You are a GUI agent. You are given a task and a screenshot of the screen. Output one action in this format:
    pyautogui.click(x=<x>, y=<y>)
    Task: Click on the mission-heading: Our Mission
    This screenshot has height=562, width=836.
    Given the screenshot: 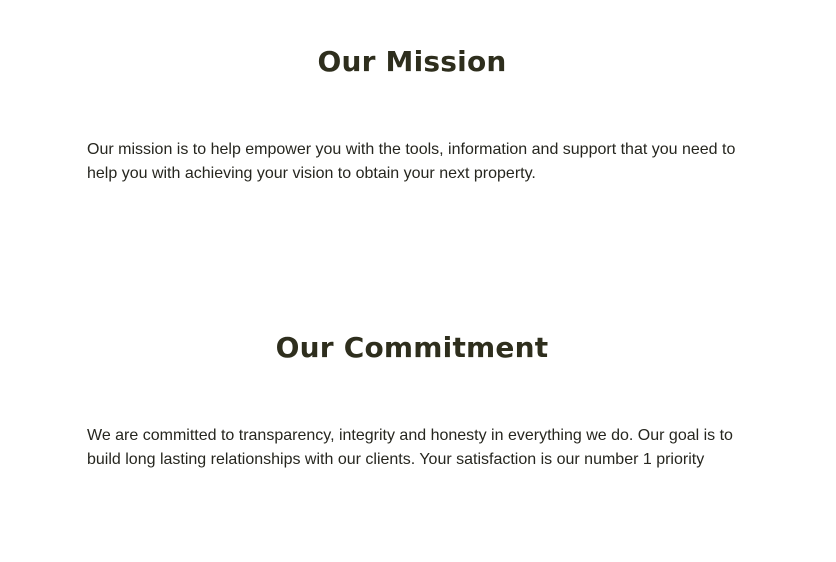 What is the action you would take?
    pyautogui.click(x=412, y=61)
    